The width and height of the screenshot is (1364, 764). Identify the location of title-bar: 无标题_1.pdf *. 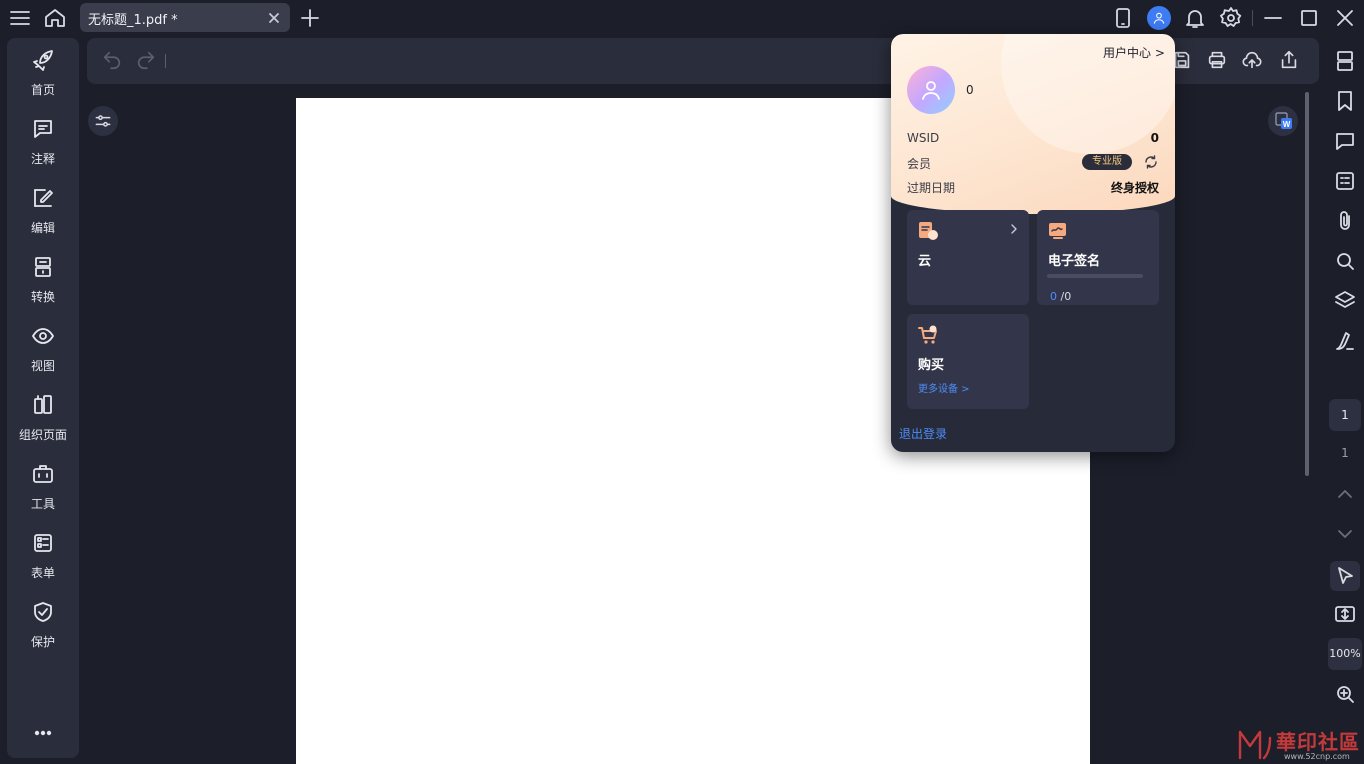
(682, 18).